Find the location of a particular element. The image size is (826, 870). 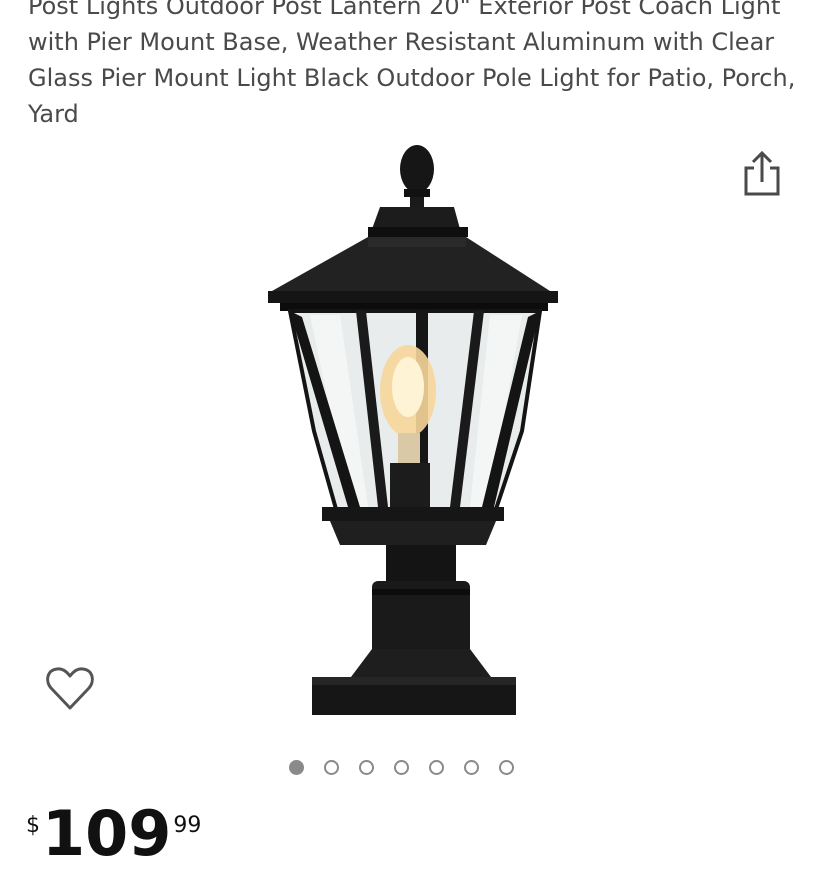

heart-icon is located at coordinates (70, 688).